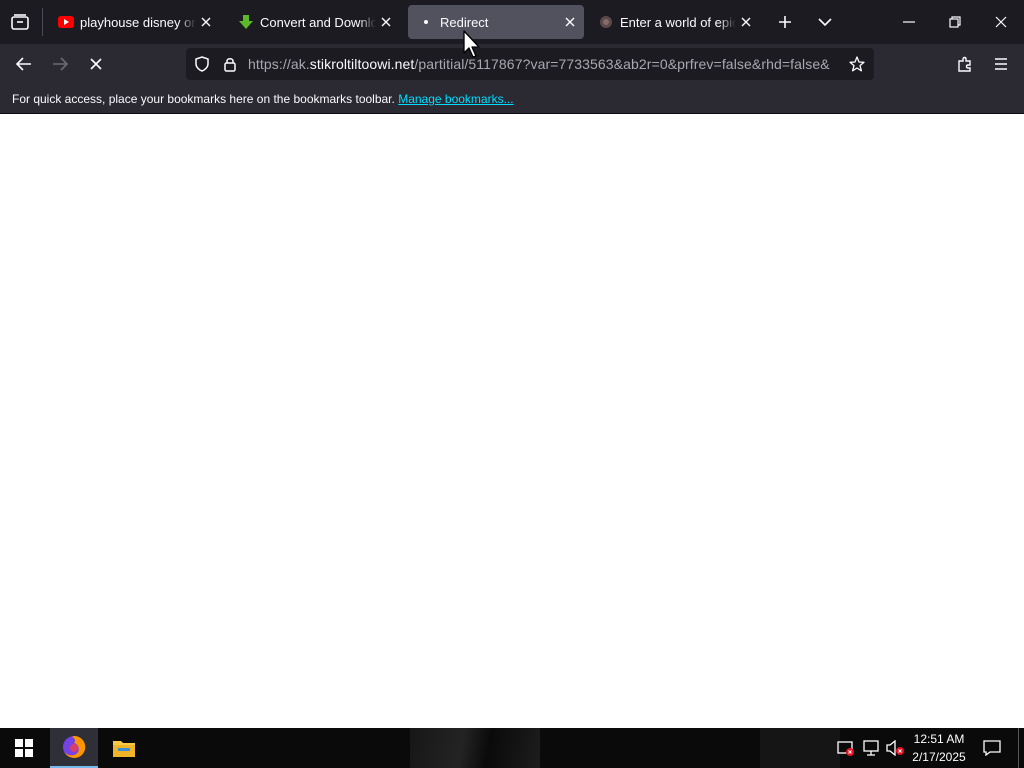  Describe the element at coordinates (74, 748) in the screenshot. I see `firefox-taskbar-icon` at that location.